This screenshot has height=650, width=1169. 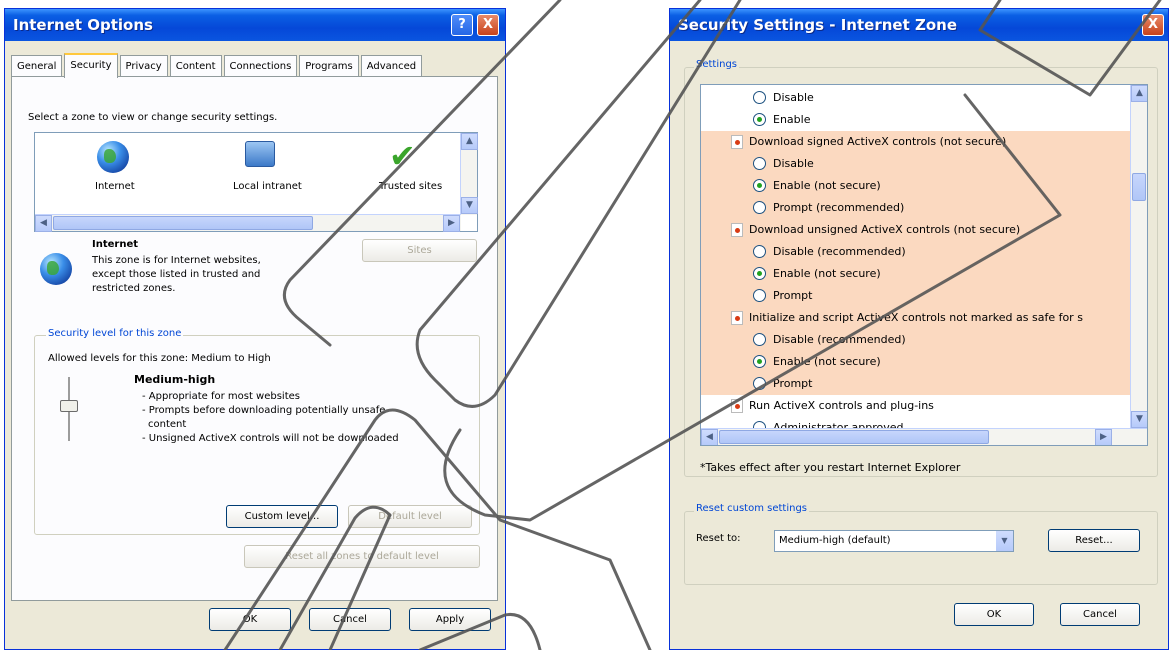 I want to click on setting-icon, so click(x=737, y=230).